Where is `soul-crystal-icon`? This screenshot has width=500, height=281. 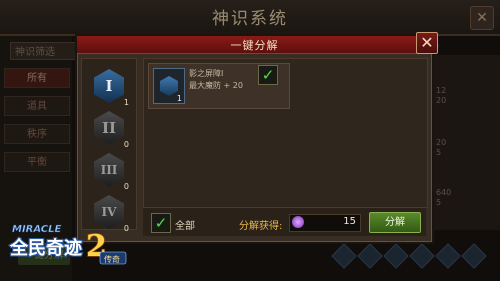
soul-crystal-icon is located at coordinates (298, 222).